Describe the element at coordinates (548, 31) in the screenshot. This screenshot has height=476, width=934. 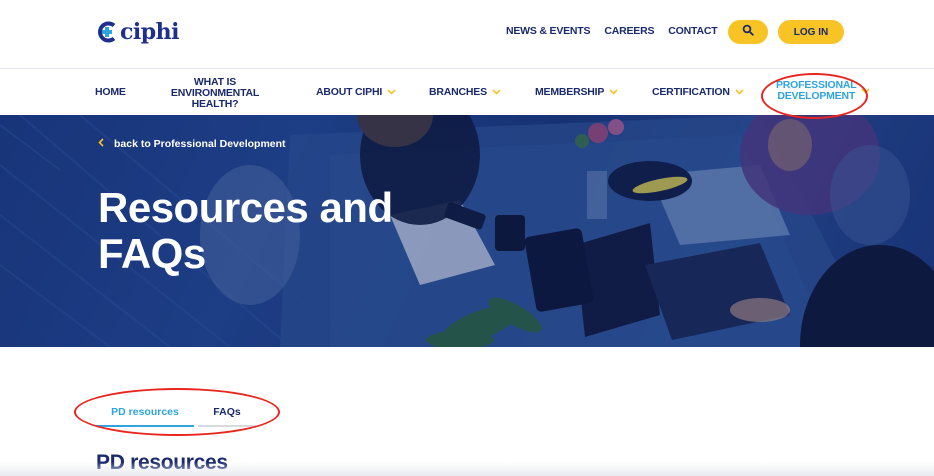
I see `news-events-link: NEWS & EVENTS` at that location.